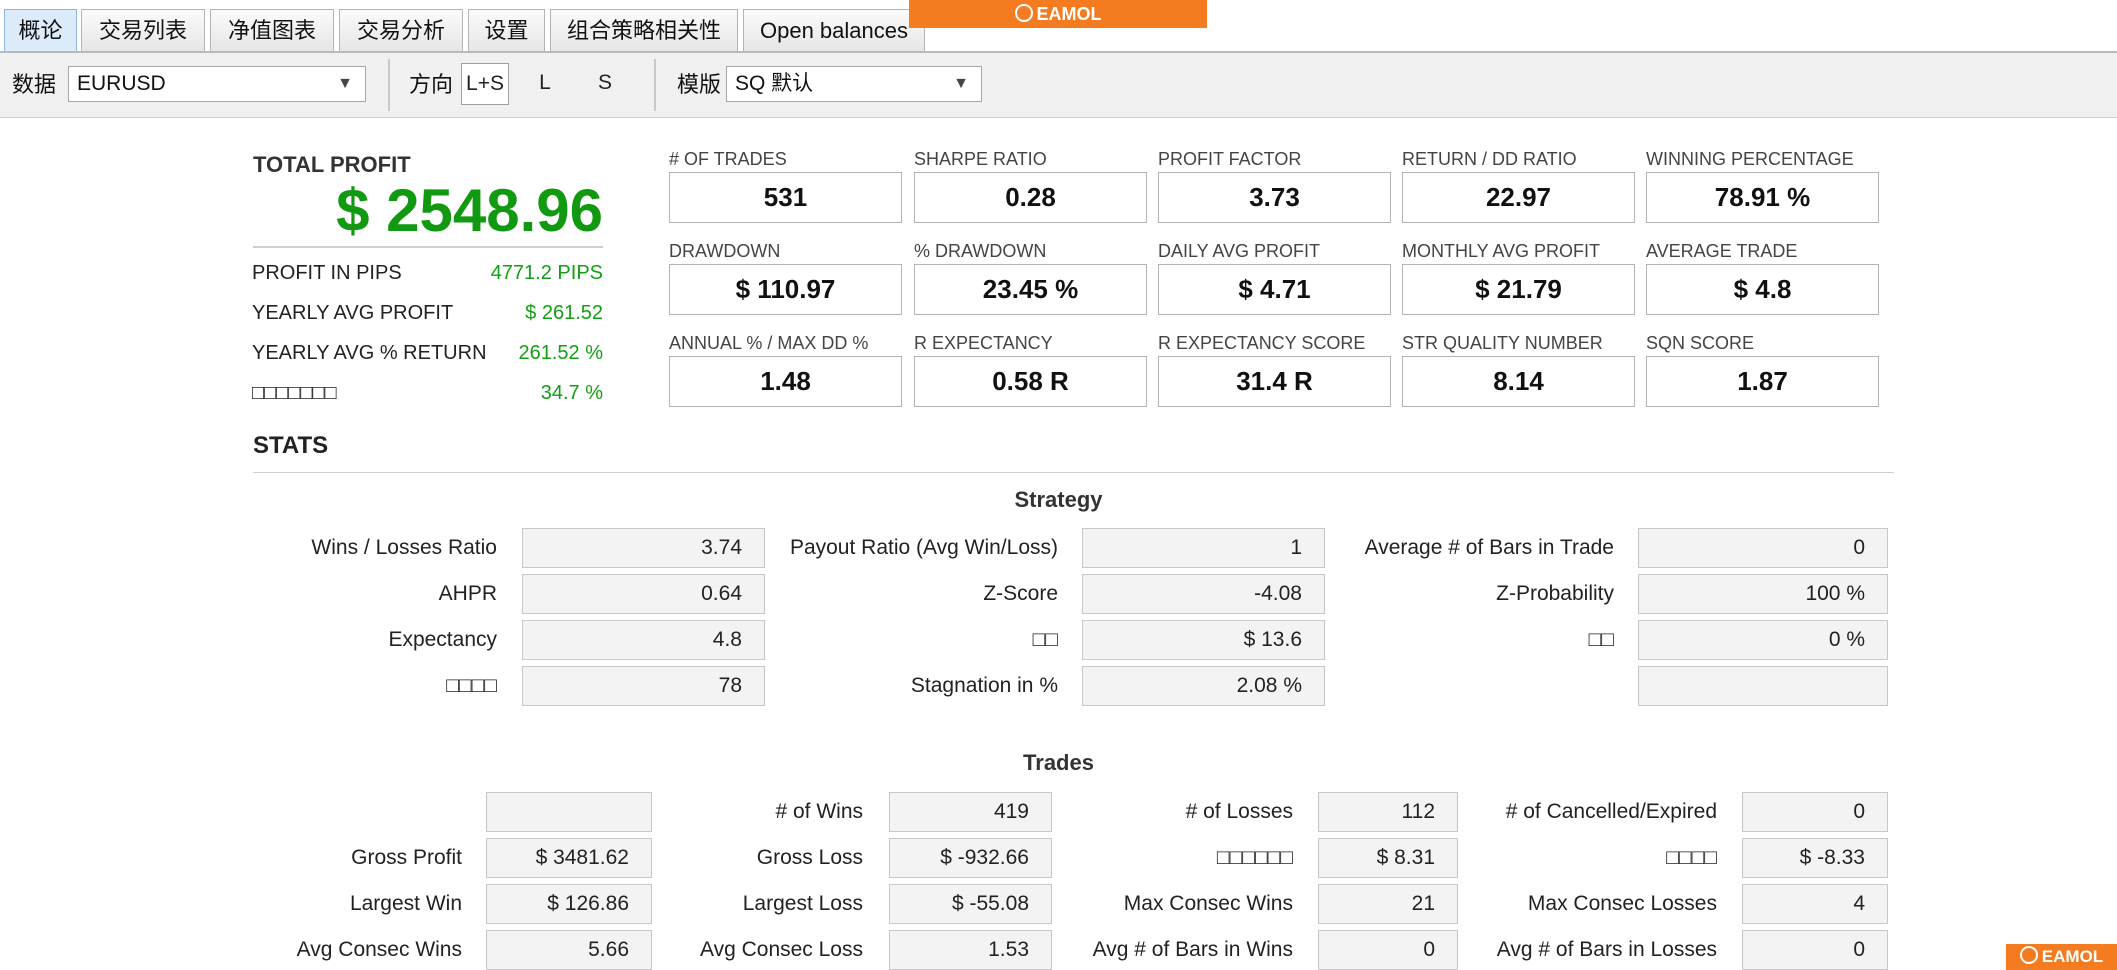  What do you see at coordinates (923, 547) in the screenshot?
I see `stat-label: Payout Ratio (Avg Win/Loss)` at bounding box center [923, 547].